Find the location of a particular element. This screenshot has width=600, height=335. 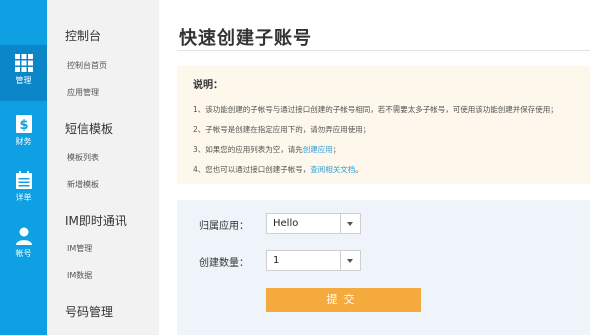

menu-group-sms-template: 短信模板 is located at coordinates (89, 128).